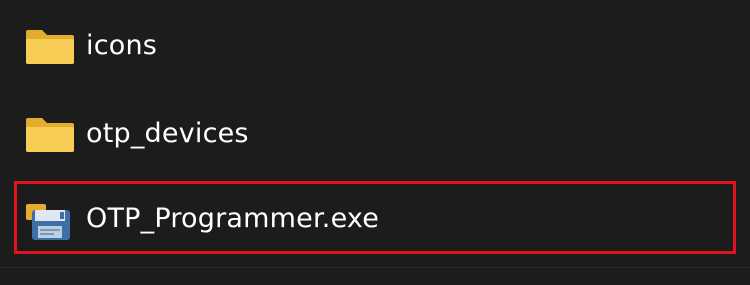  I want to click on file-item-label: icons, so click(122, 45).